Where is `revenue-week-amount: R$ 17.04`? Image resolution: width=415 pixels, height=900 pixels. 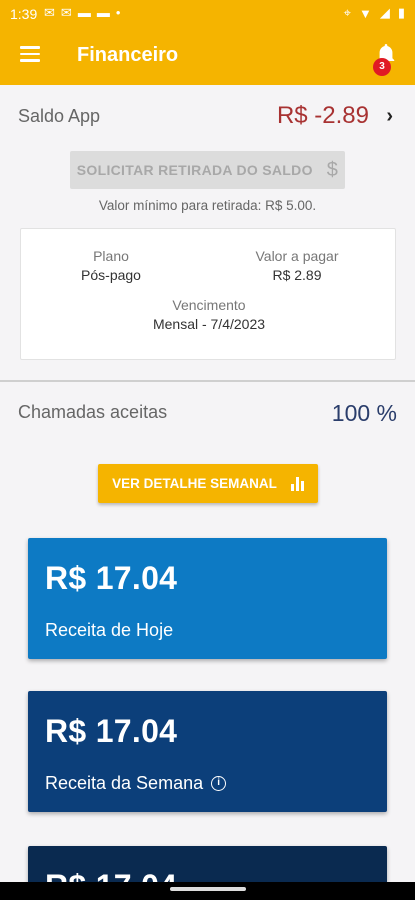 revenue-week-amount: R$ 17.04 is located at coordinates (111, 731).